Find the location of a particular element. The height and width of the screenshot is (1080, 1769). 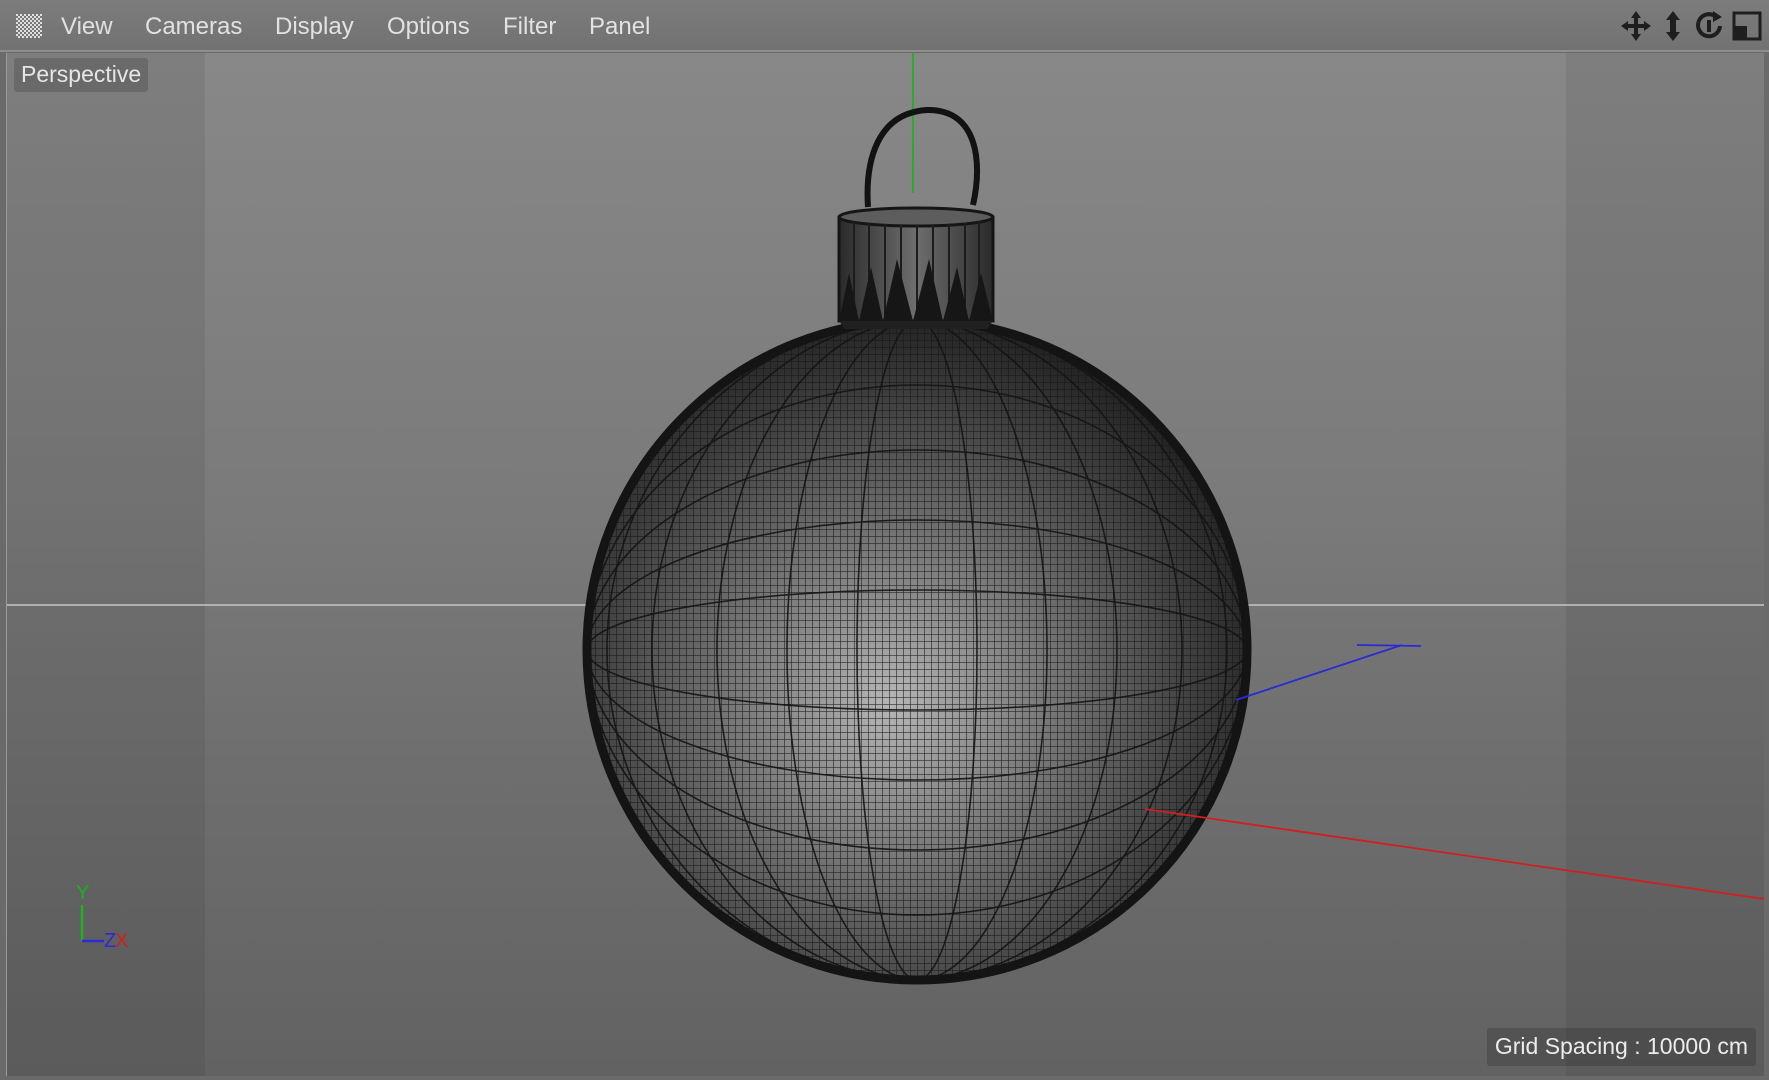

grid-spacing-readout: Grid Spacing : 10000 cm is located at coordinates (1621, 1047).